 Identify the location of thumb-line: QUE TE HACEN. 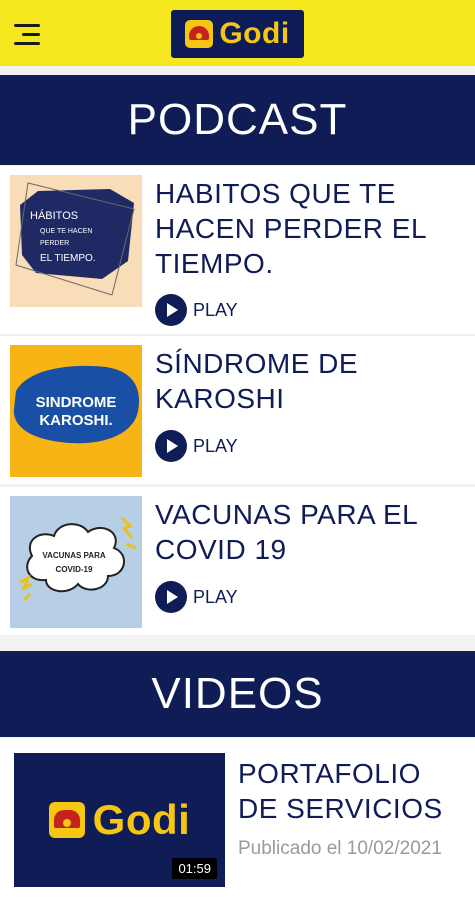
(66, 231).